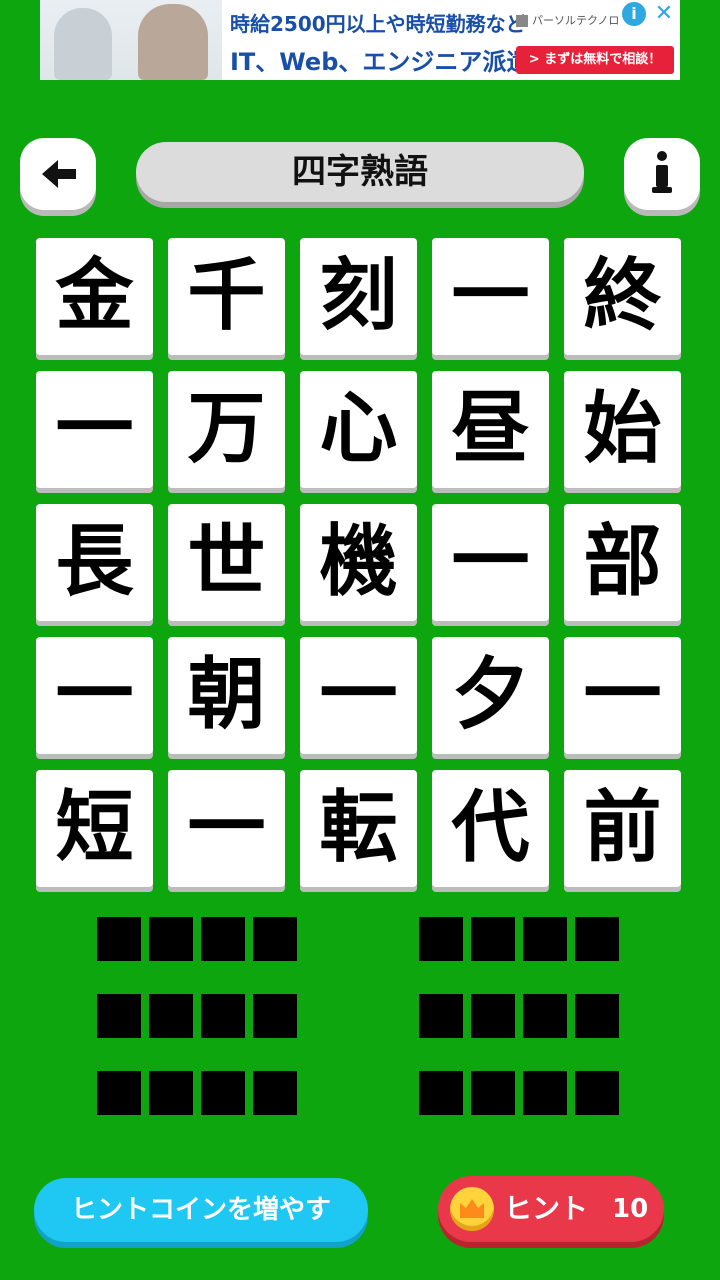 This screenshot has width=720, height=1280. Describe the element at coordinates (490, 828) in the screenshot. I see `kanji-tile: 代` at that location.